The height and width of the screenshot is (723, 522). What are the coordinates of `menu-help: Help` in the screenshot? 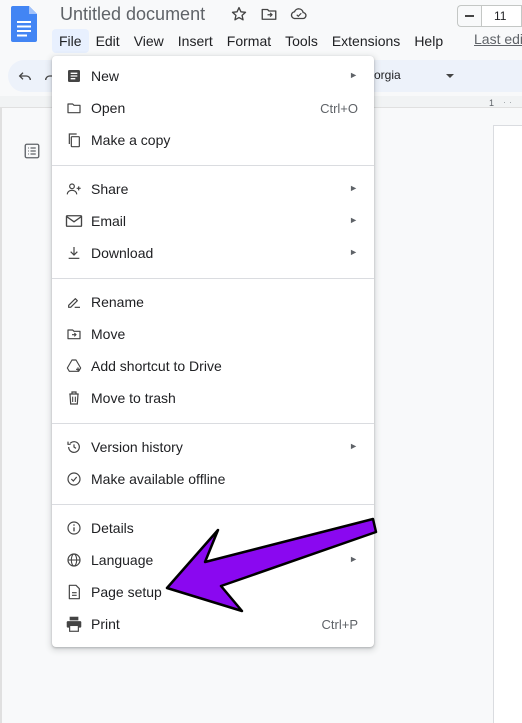 It's located at (428, 41).